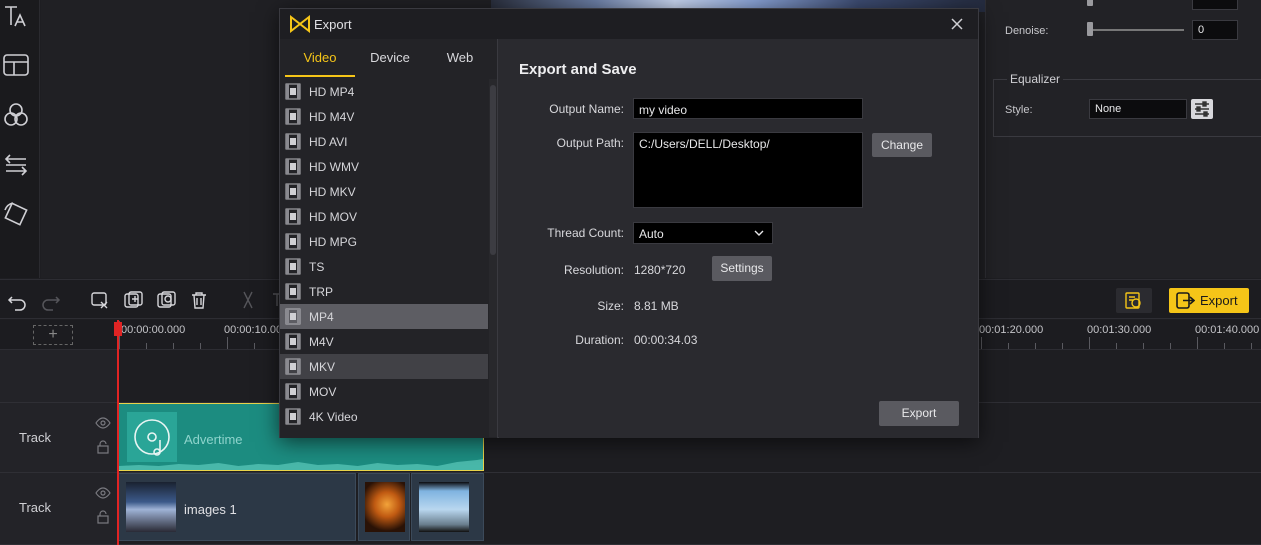 The image size is (1261, 545). Describe the element at coordinates (1011, 330) in the screenshot. I see `ruler-time-2: 00:01:20.000` at that location.